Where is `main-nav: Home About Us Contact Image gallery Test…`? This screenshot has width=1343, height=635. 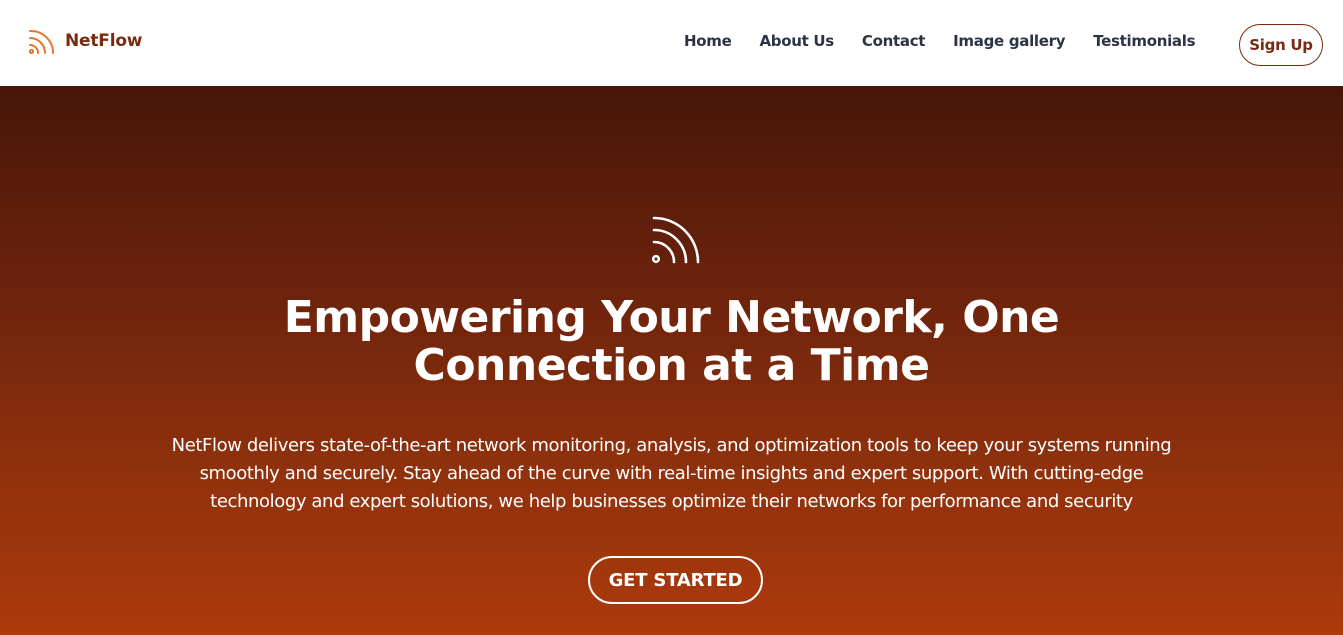 main-nav: Home About Us Contact Image gallery Test… is located at coordinates (940, 41).